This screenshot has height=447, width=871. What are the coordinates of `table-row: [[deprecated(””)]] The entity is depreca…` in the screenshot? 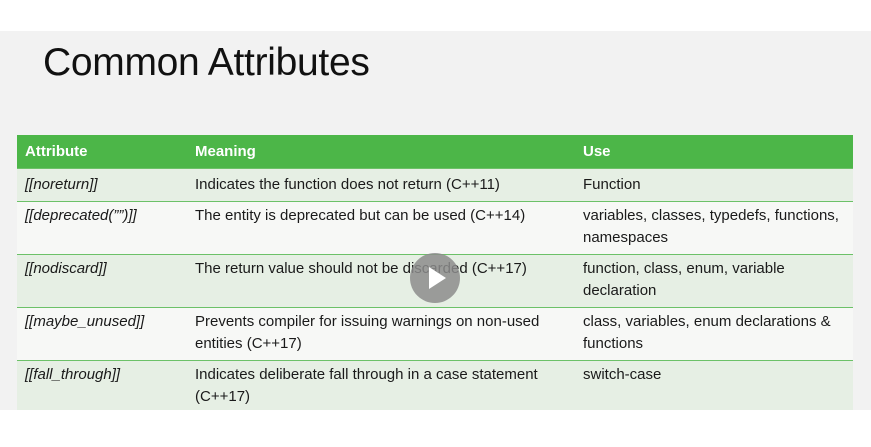 It's located at (435, 227).